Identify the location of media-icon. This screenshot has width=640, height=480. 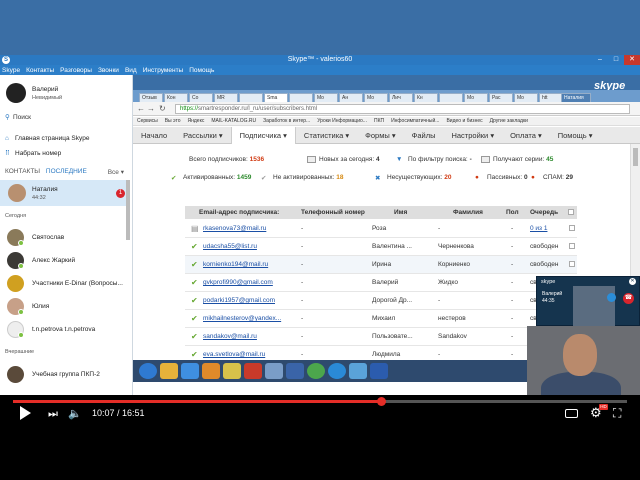
(211, 371).